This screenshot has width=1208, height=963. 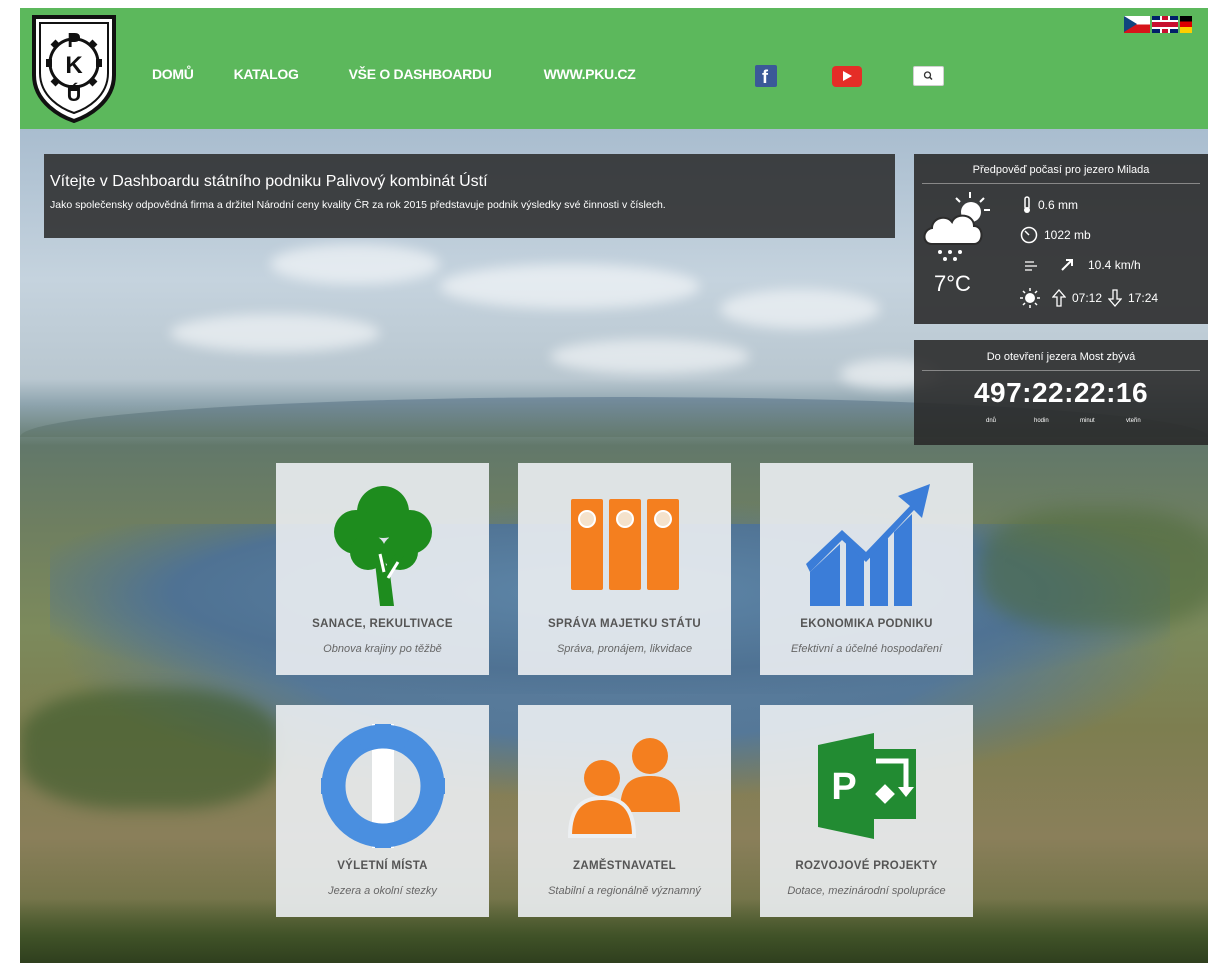 What do you see at coordinates (1137, 24) in the screenshot?
I see `cz-flag-icon` at bounding box center [1137, 24].